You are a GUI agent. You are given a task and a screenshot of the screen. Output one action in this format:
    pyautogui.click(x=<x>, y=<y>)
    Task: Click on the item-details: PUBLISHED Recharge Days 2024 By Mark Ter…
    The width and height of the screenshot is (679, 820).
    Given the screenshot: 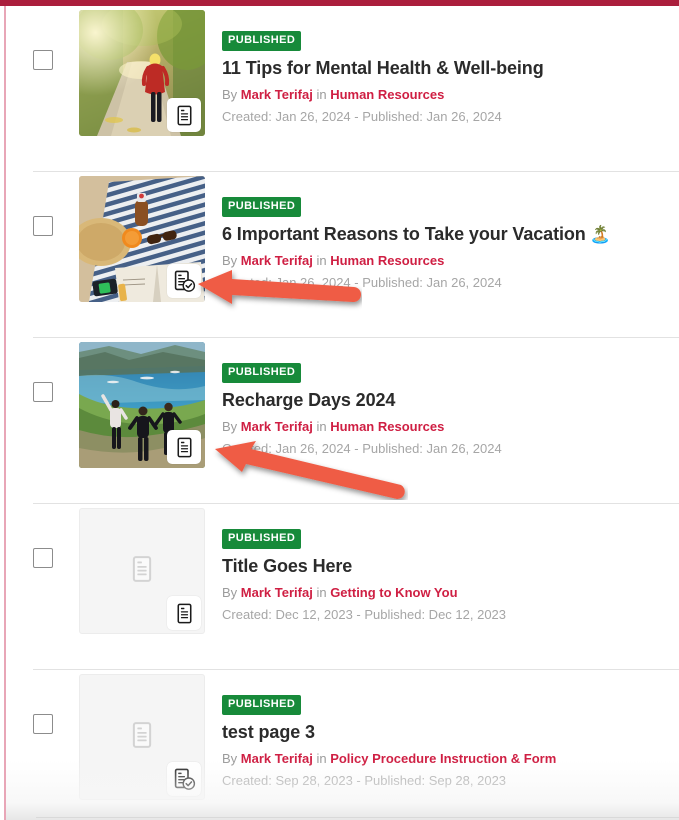 What is the action you would take?
    pyautogui.click(x=442, y=398)
    